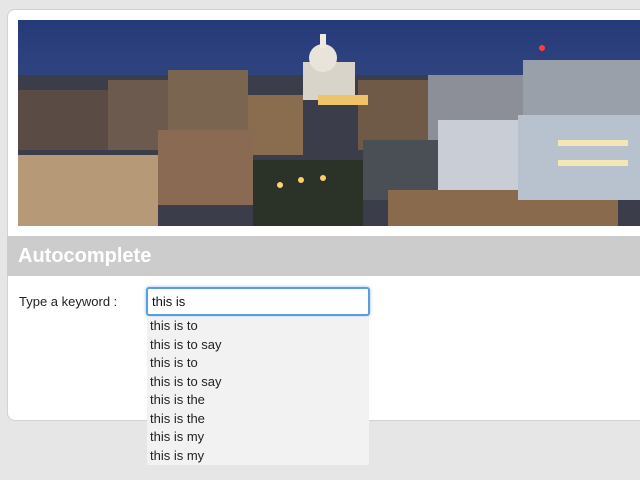  Describe the element at coordinates (68, 301) in the screenshot. I see `keyword-label: Type a keyword :` at that location.